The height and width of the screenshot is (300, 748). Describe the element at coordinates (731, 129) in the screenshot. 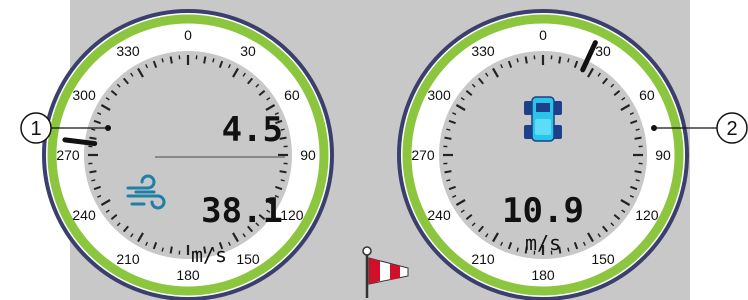

I see `callout-2-number: 2` at that location.